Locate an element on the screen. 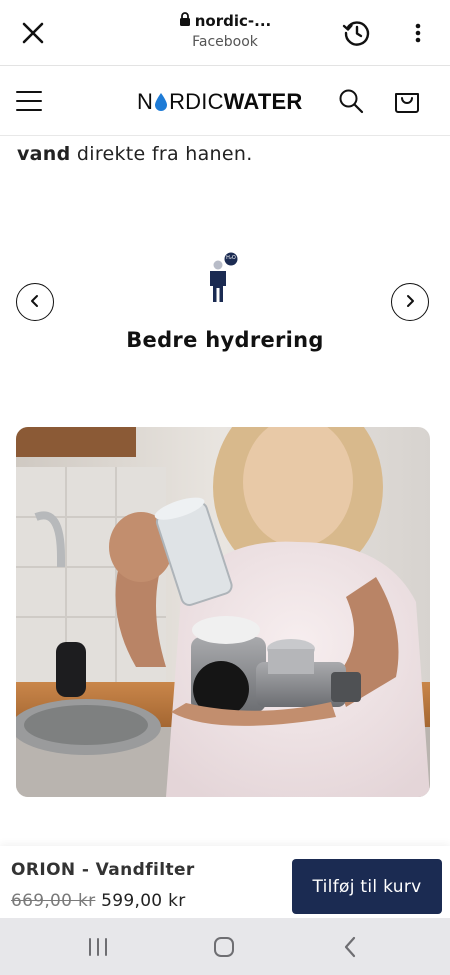 The height and width of the screenshot is (975, 450). back-icon is located at coordinates (350, 947).